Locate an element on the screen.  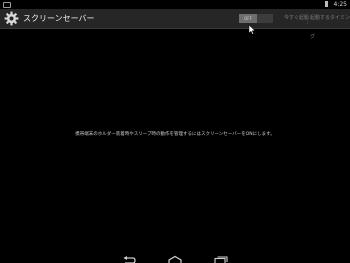
mouse-cursor-icon is located at coordinates (252, 27).